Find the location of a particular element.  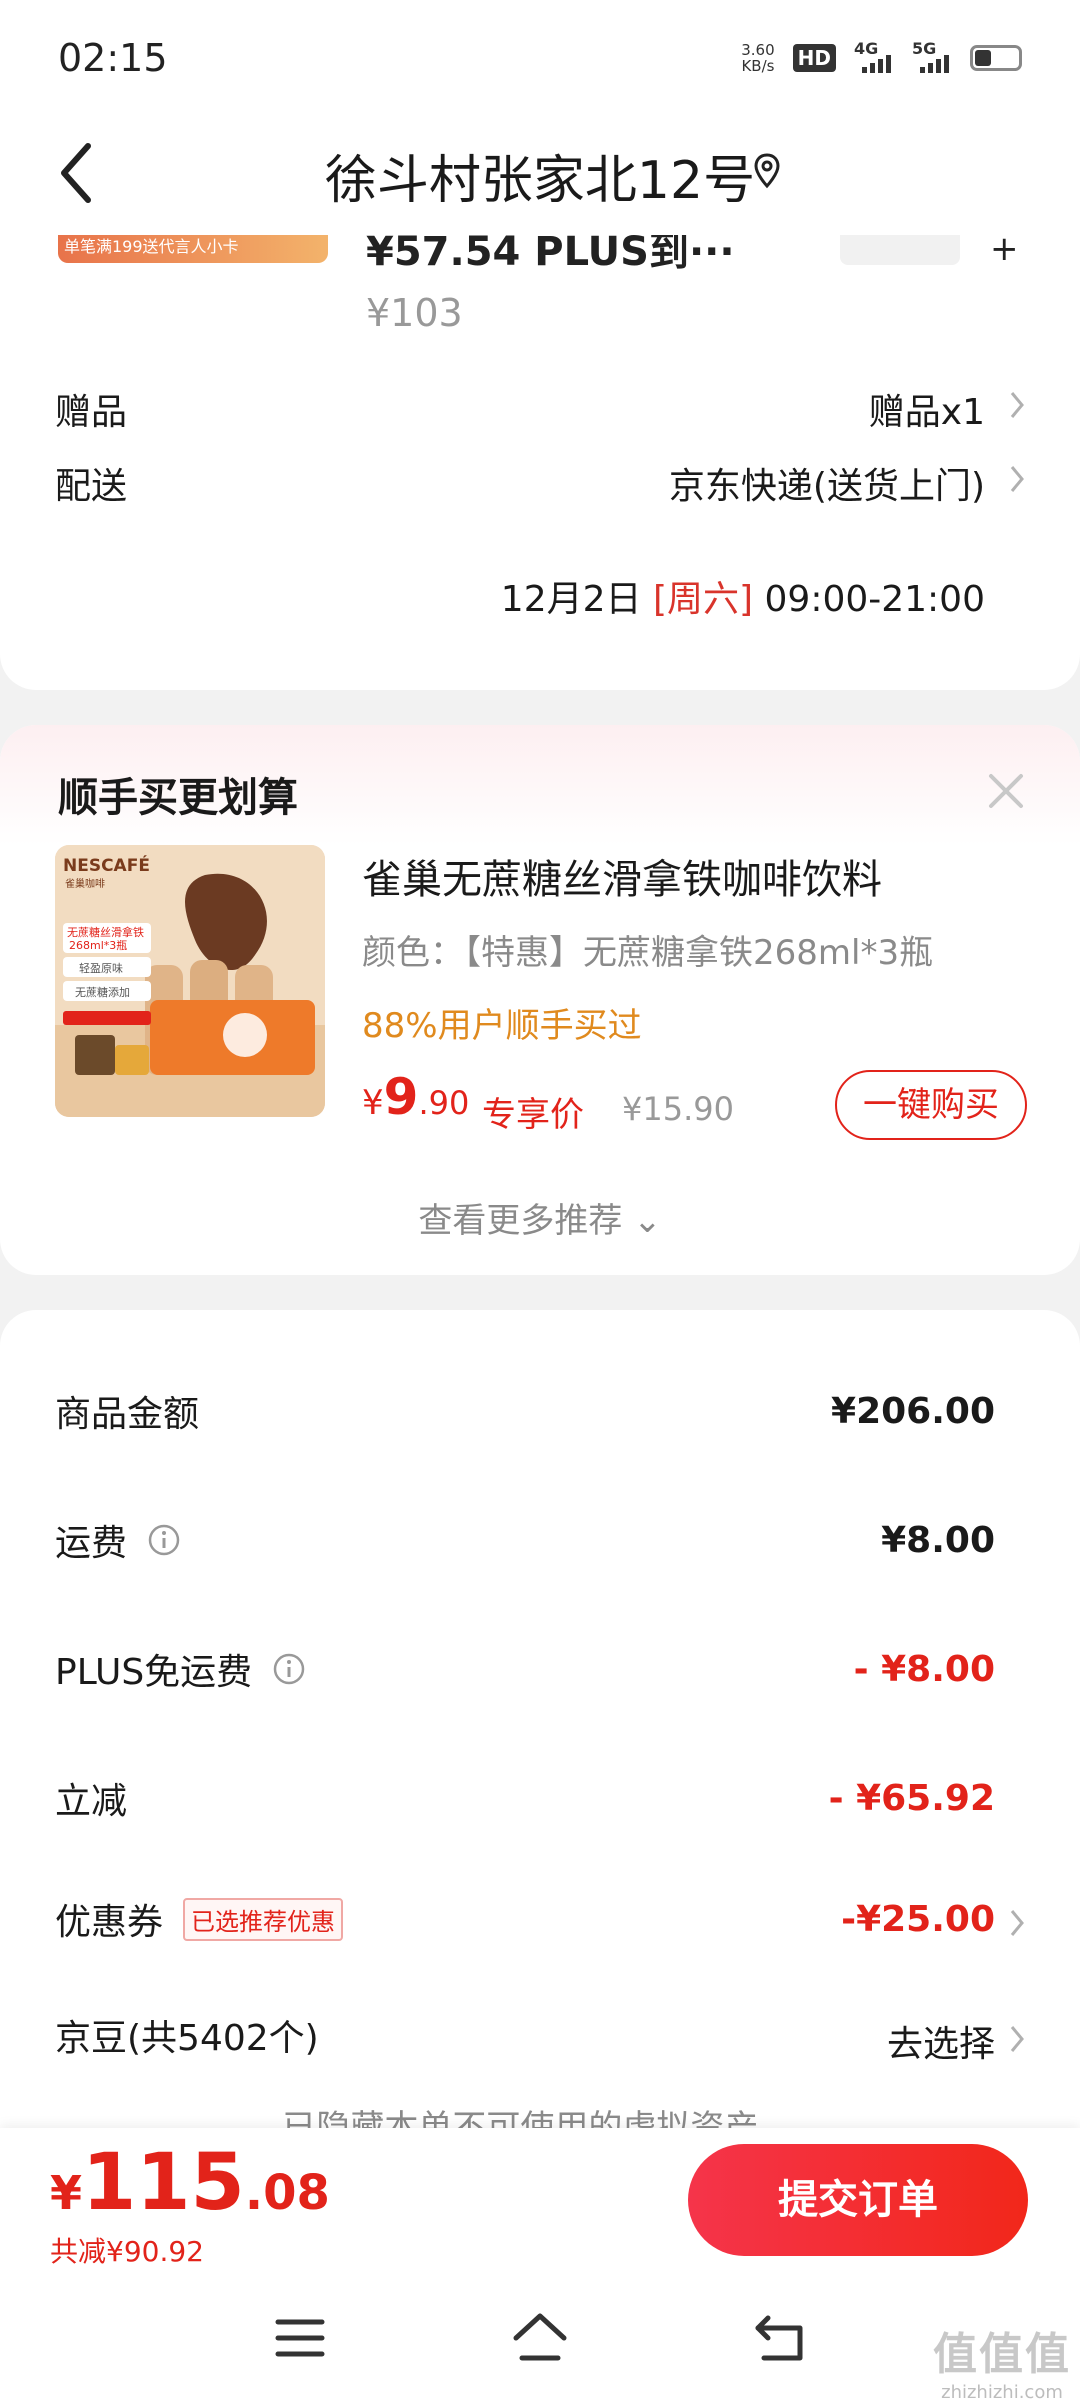

coupon-row: 优惠券 已选推荐优惠 -¥25.00 is located at coordinates (540, 1923).